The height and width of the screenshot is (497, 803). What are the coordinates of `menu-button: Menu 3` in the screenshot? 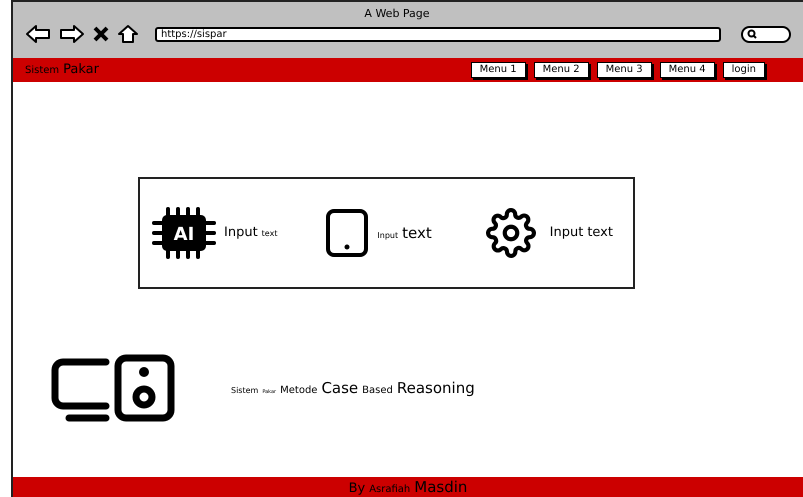 It's located at (624, 70).